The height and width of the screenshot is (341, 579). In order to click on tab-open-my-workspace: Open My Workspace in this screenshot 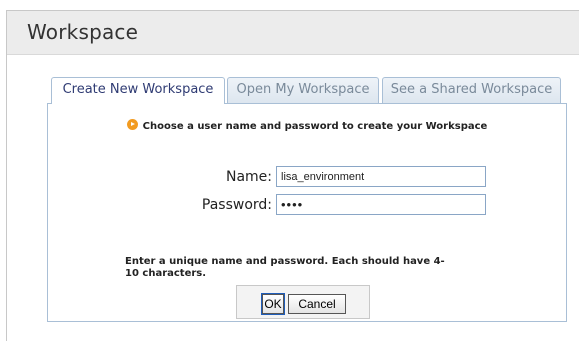, I will do `click(303, 90)`.